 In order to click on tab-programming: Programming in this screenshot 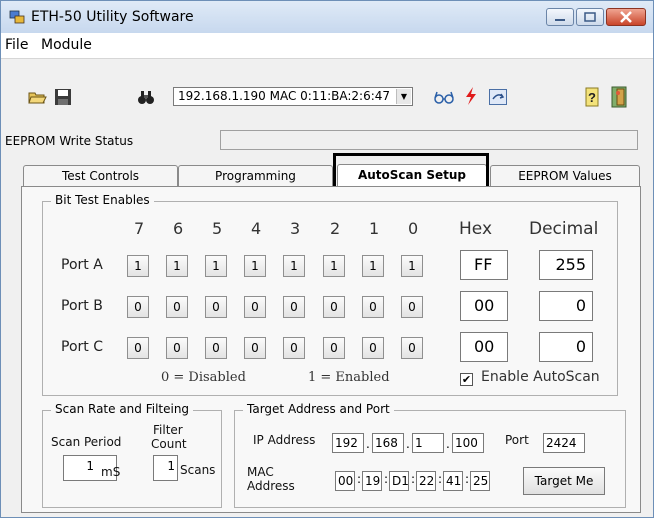, I will do `click(255, 176)`.